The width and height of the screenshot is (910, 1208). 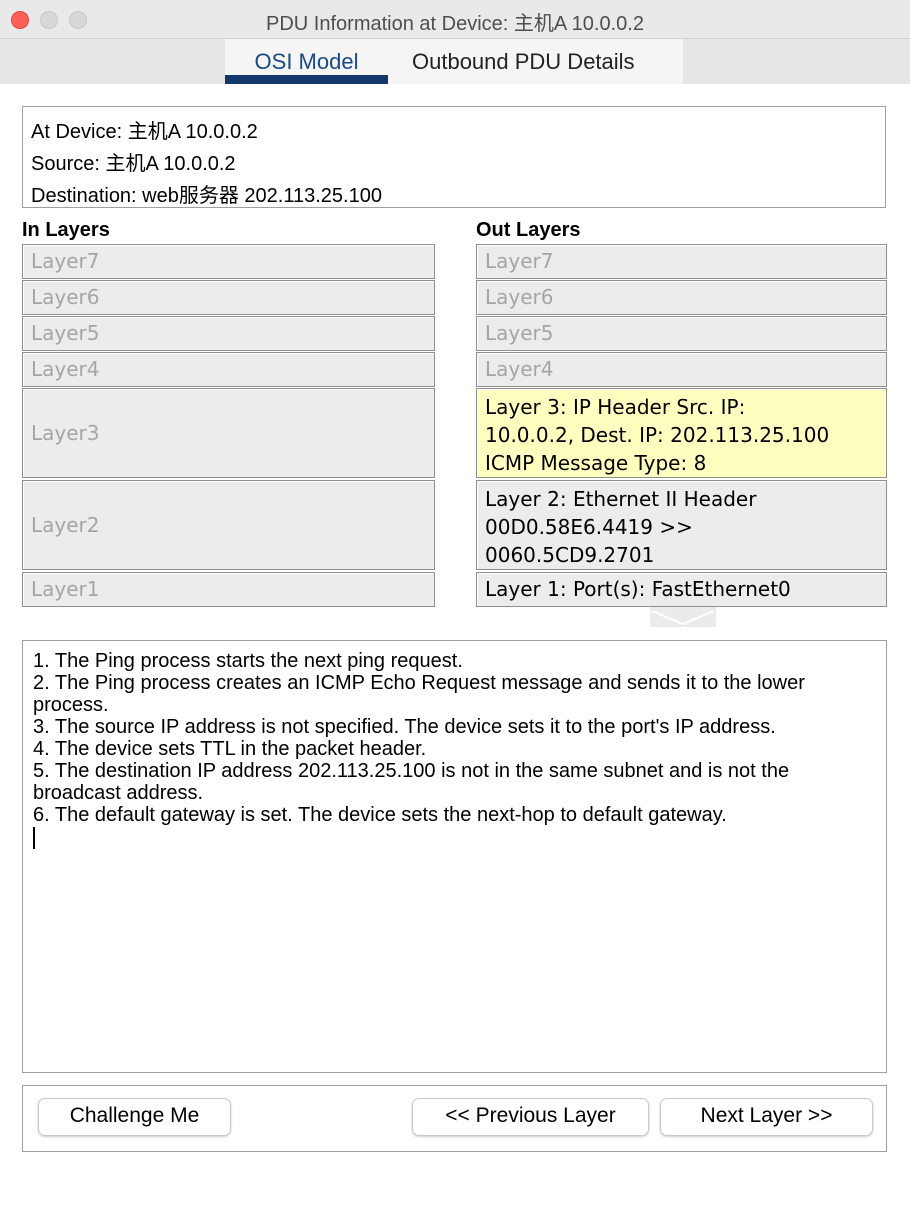 I want to click on in-layer-3: Layer3, so click(x=228, y=433).